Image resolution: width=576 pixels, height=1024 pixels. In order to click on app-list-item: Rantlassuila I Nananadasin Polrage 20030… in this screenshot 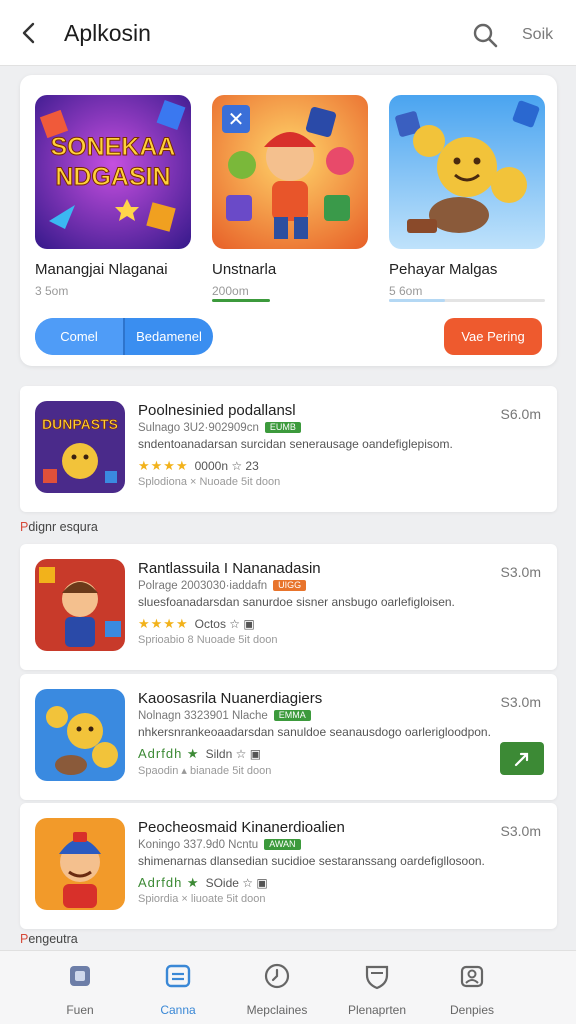, I will do `click(288, 607)`.